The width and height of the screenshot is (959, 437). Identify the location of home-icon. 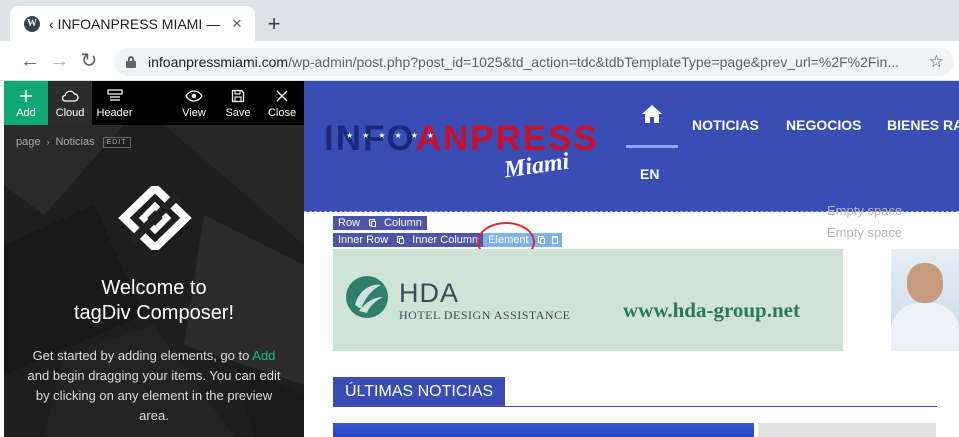
(652, 114).